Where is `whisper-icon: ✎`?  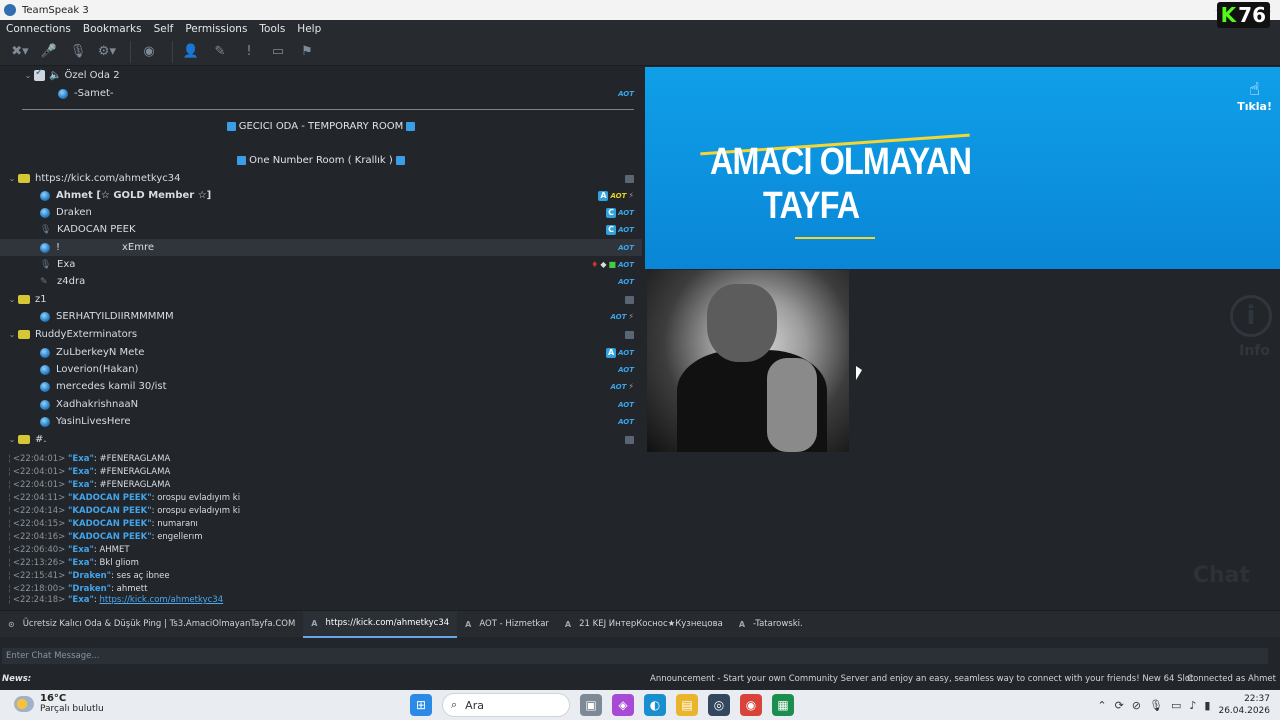
whisper-icon: ✎ is located at coordinates (220, 52).